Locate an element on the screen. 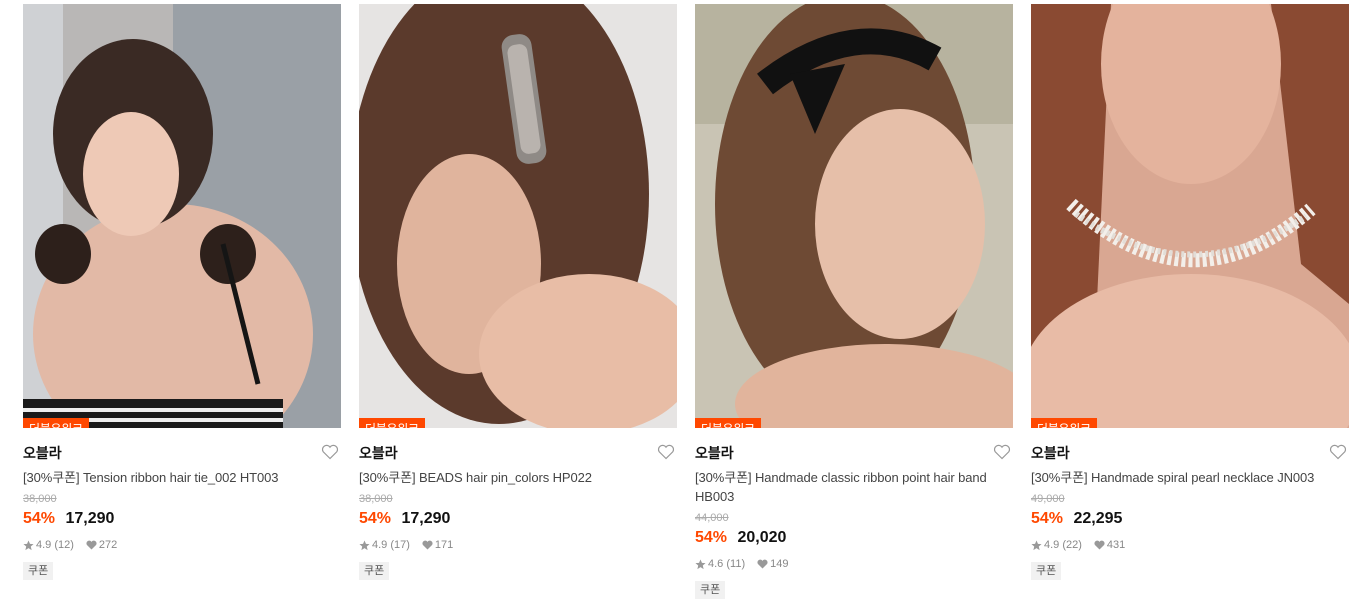 Image resolution: width=1359 pixels, height=604 pixels. product-stats: 4.9 (12) 272 is located at coordinates (182, 545).